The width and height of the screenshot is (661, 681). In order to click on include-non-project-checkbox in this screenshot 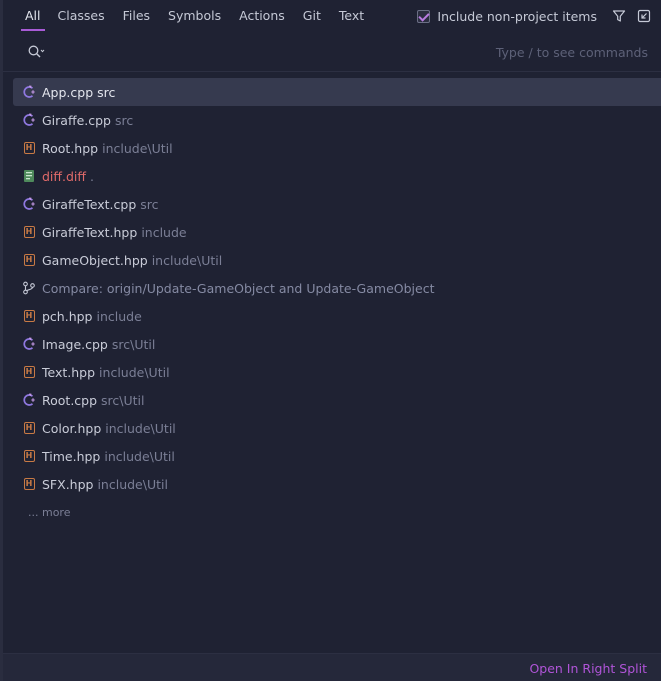, I will do `click(424, 16)`.